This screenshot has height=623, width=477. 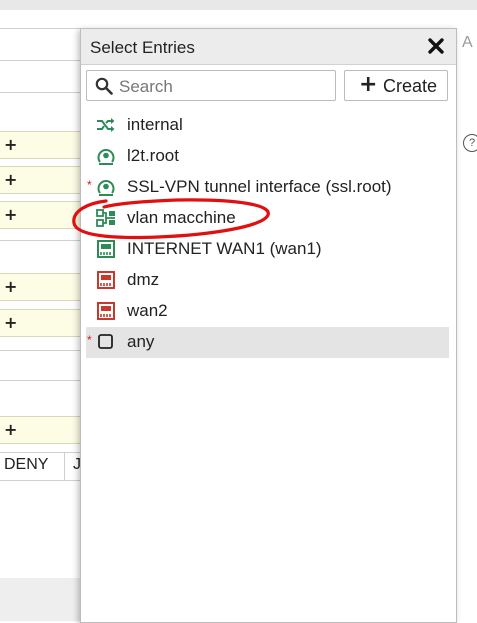 I want to click on list-item-internal: internal, so click(x=267, y=125).